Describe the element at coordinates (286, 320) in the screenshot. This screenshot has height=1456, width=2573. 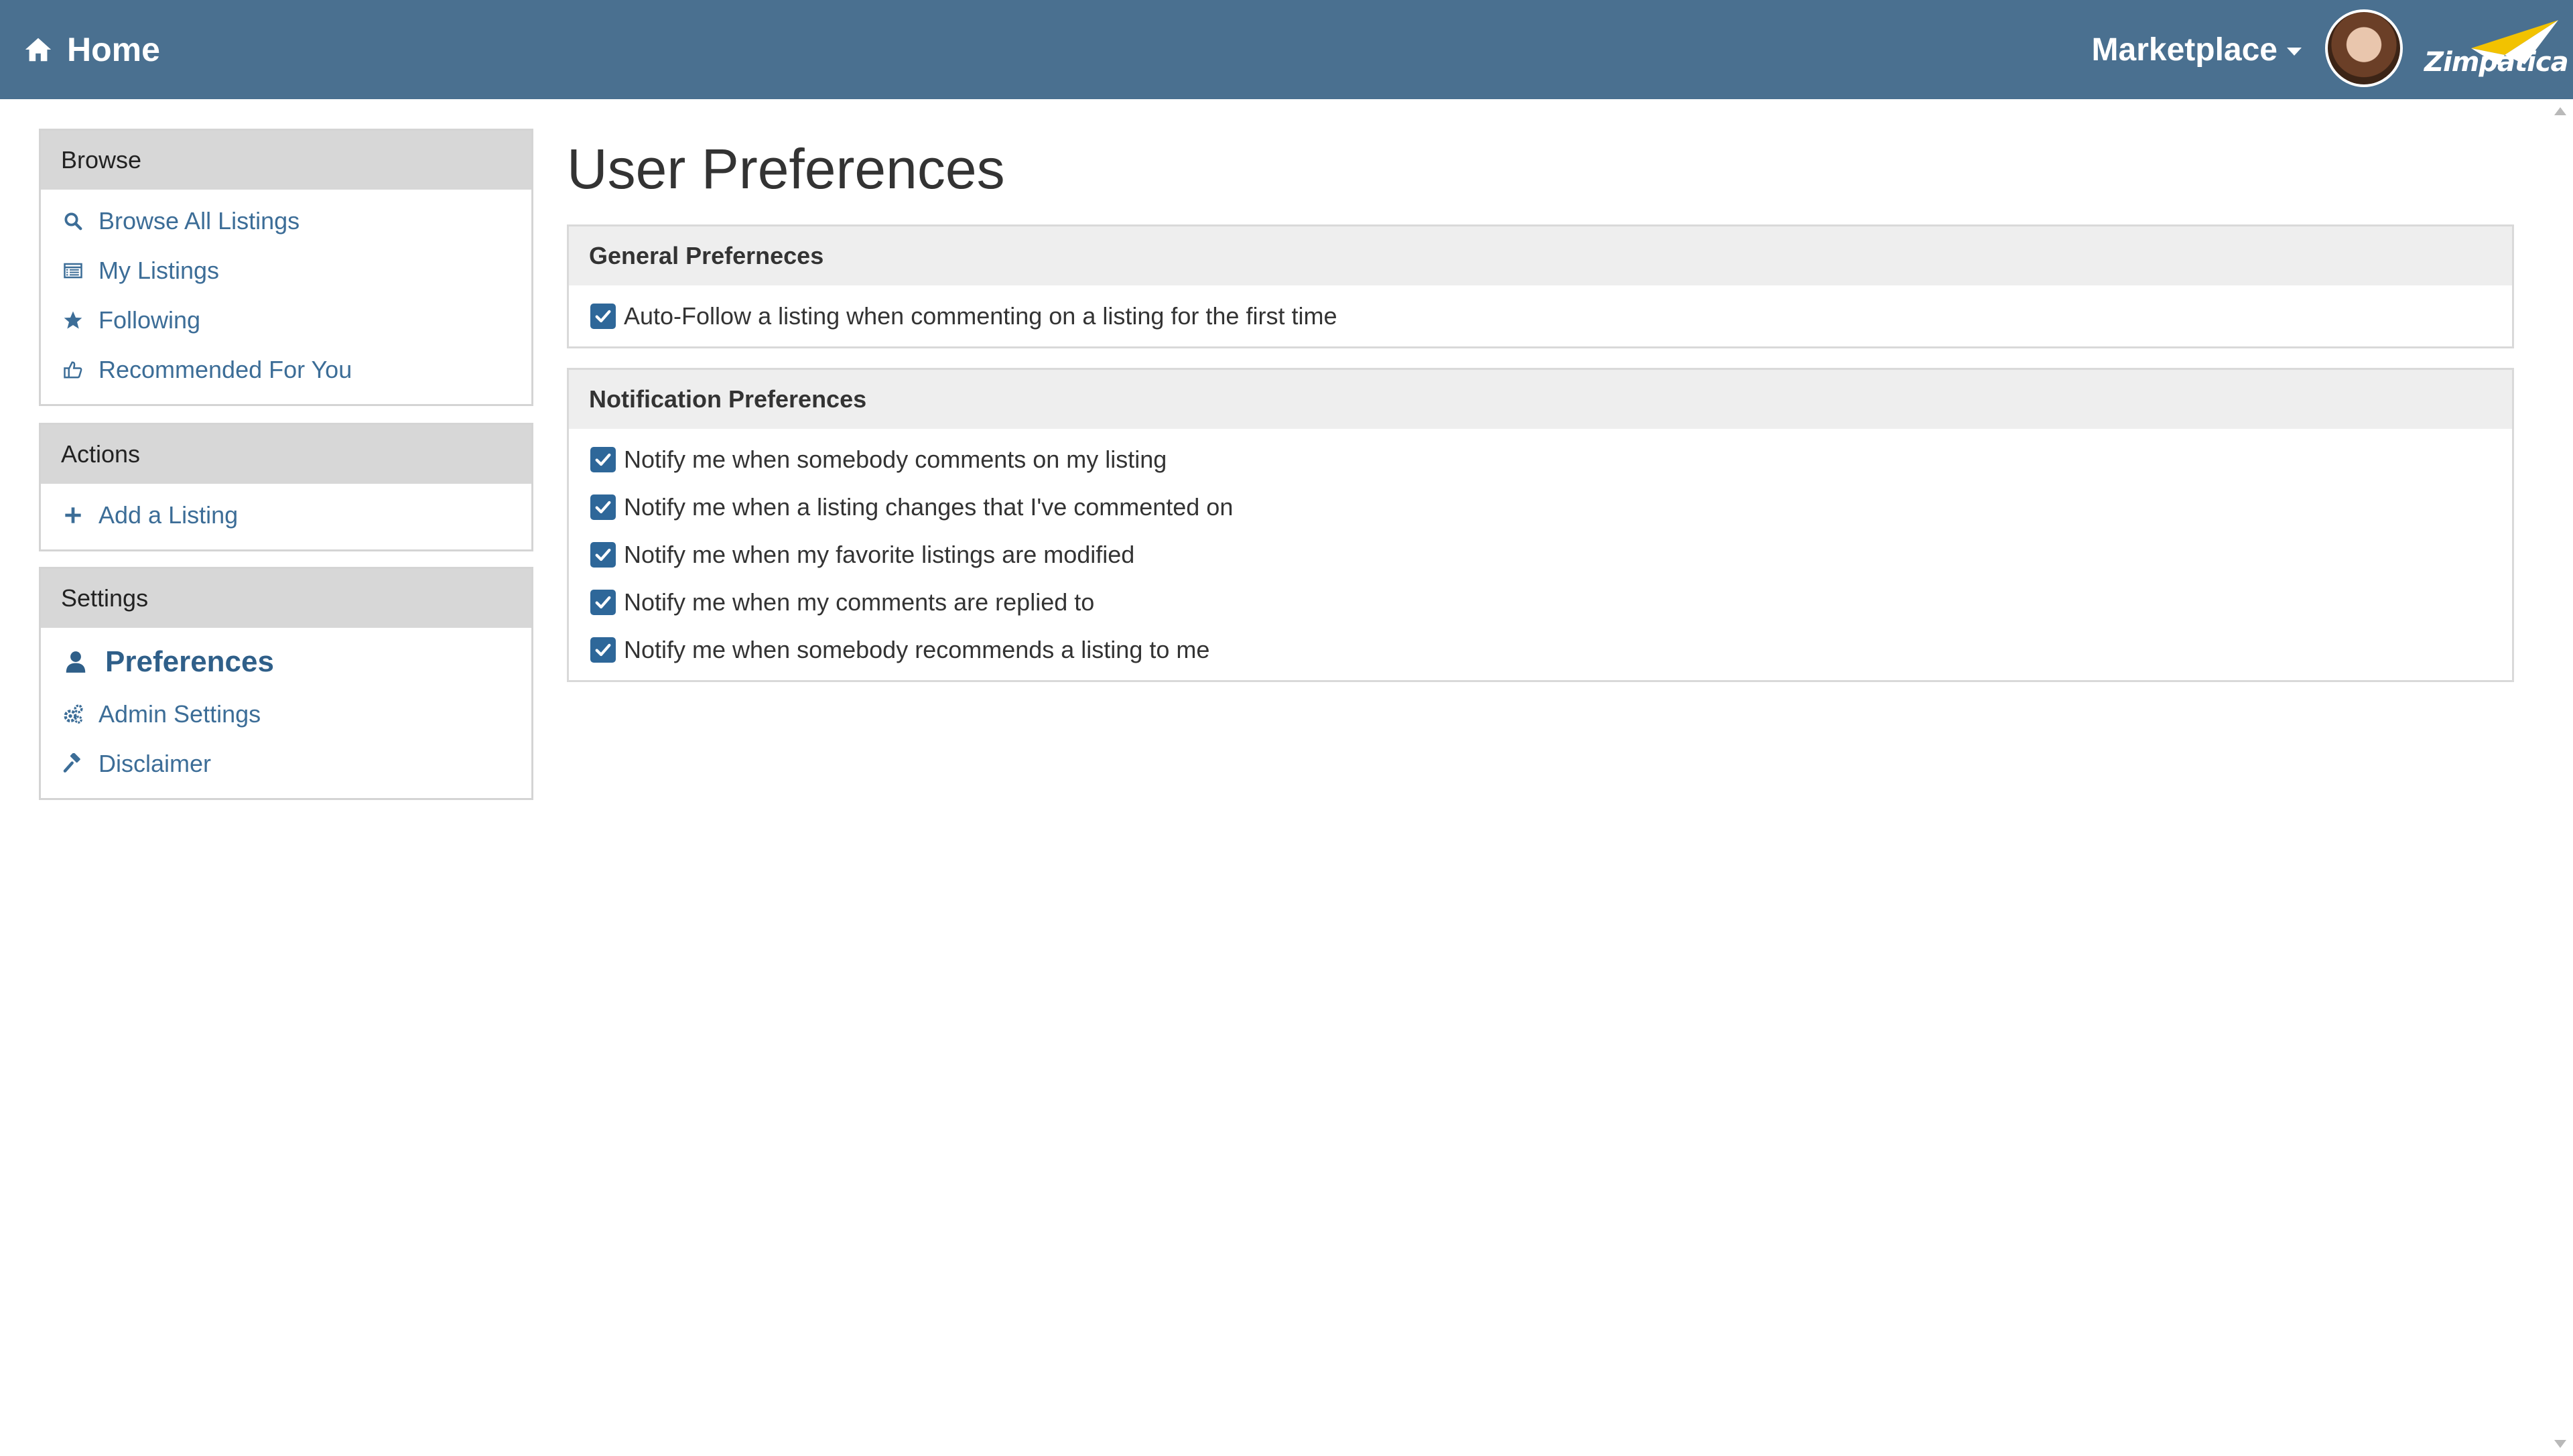
I see `sidebar-item-following: Following` at that location.